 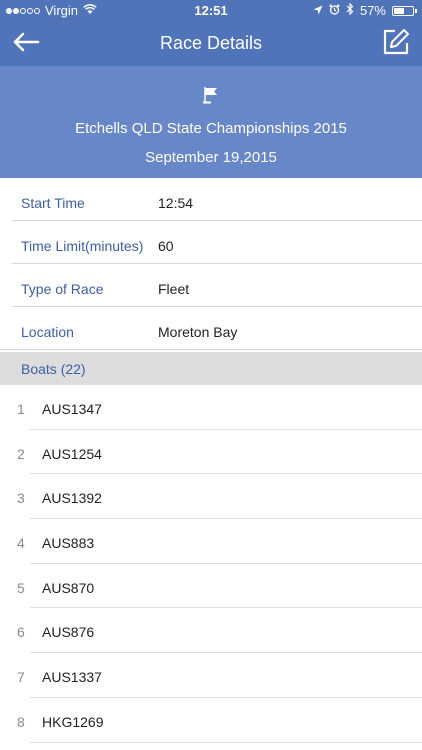 I want to click on boat-name: AUS883, so click(x=68, y=543).